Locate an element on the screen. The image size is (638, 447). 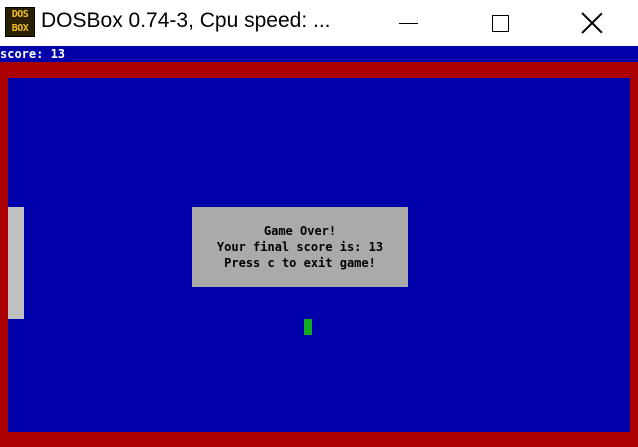
maximize-icon is located at coordinates (500, 23).